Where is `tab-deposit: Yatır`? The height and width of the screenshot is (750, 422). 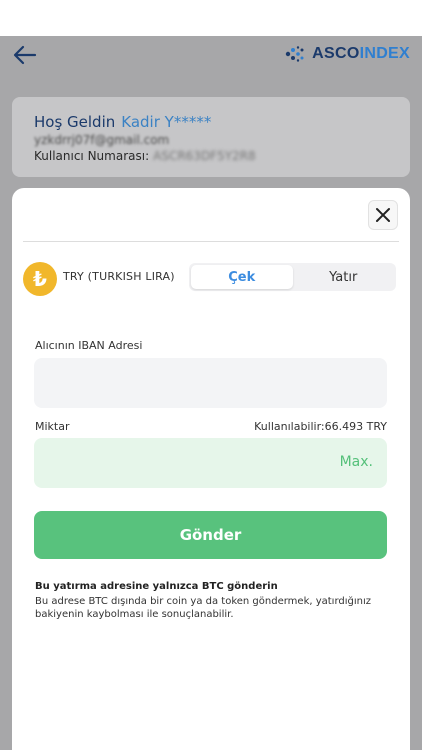 tab-deposit: Yatır is located at coordinates (344, 277).